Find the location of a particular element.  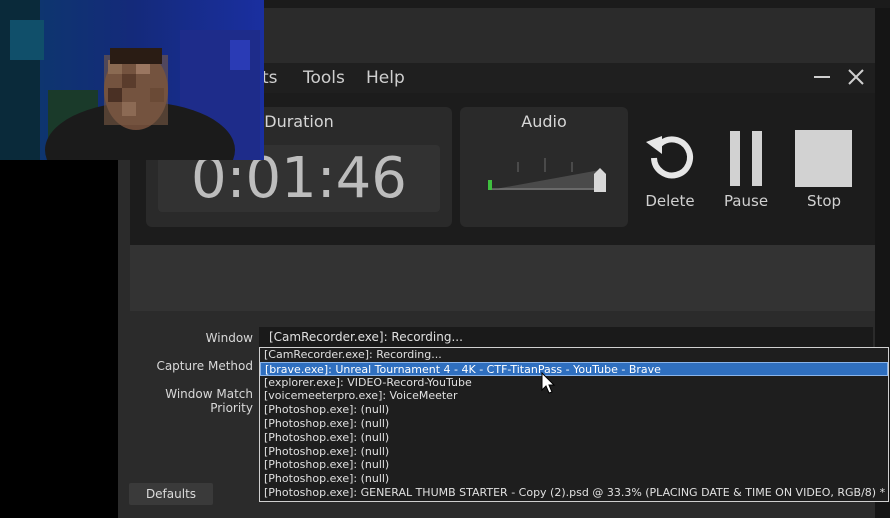

close-icon is located at coordinates (856, 77).